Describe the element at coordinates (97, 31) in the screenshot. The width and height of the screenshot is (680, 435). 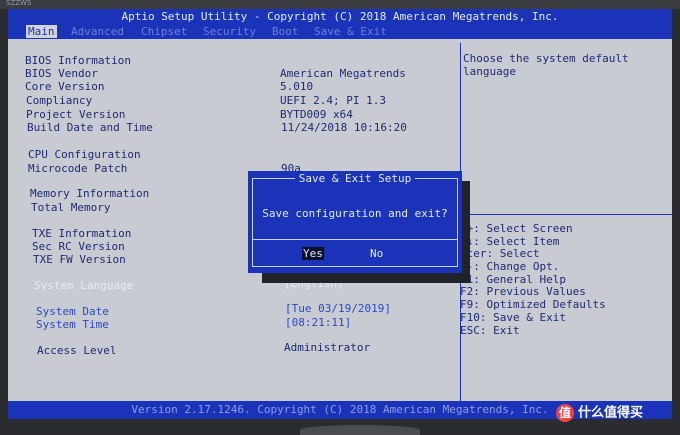
I see `tab-advanced: Advanced` at that location.